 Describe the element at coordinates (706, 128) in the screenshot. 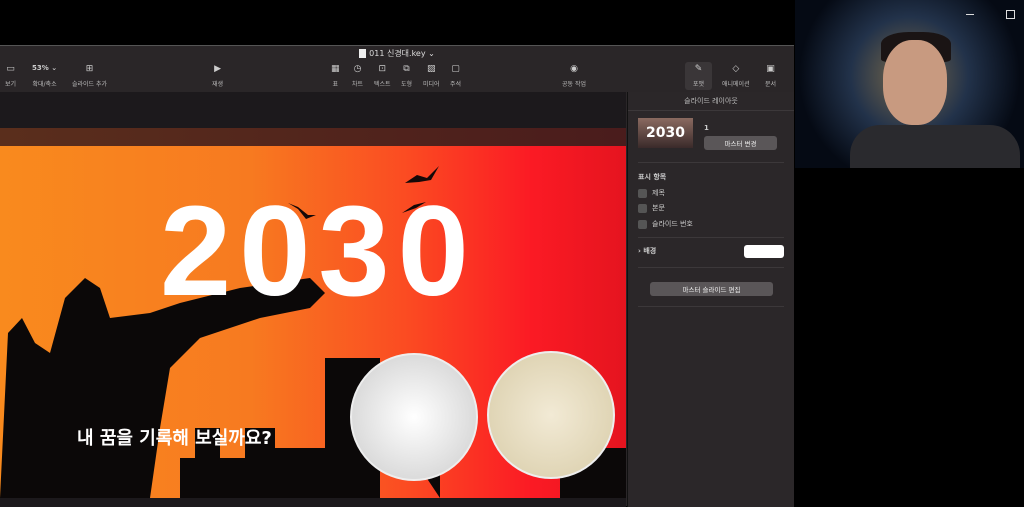

I see `master-number: 1` at that location.